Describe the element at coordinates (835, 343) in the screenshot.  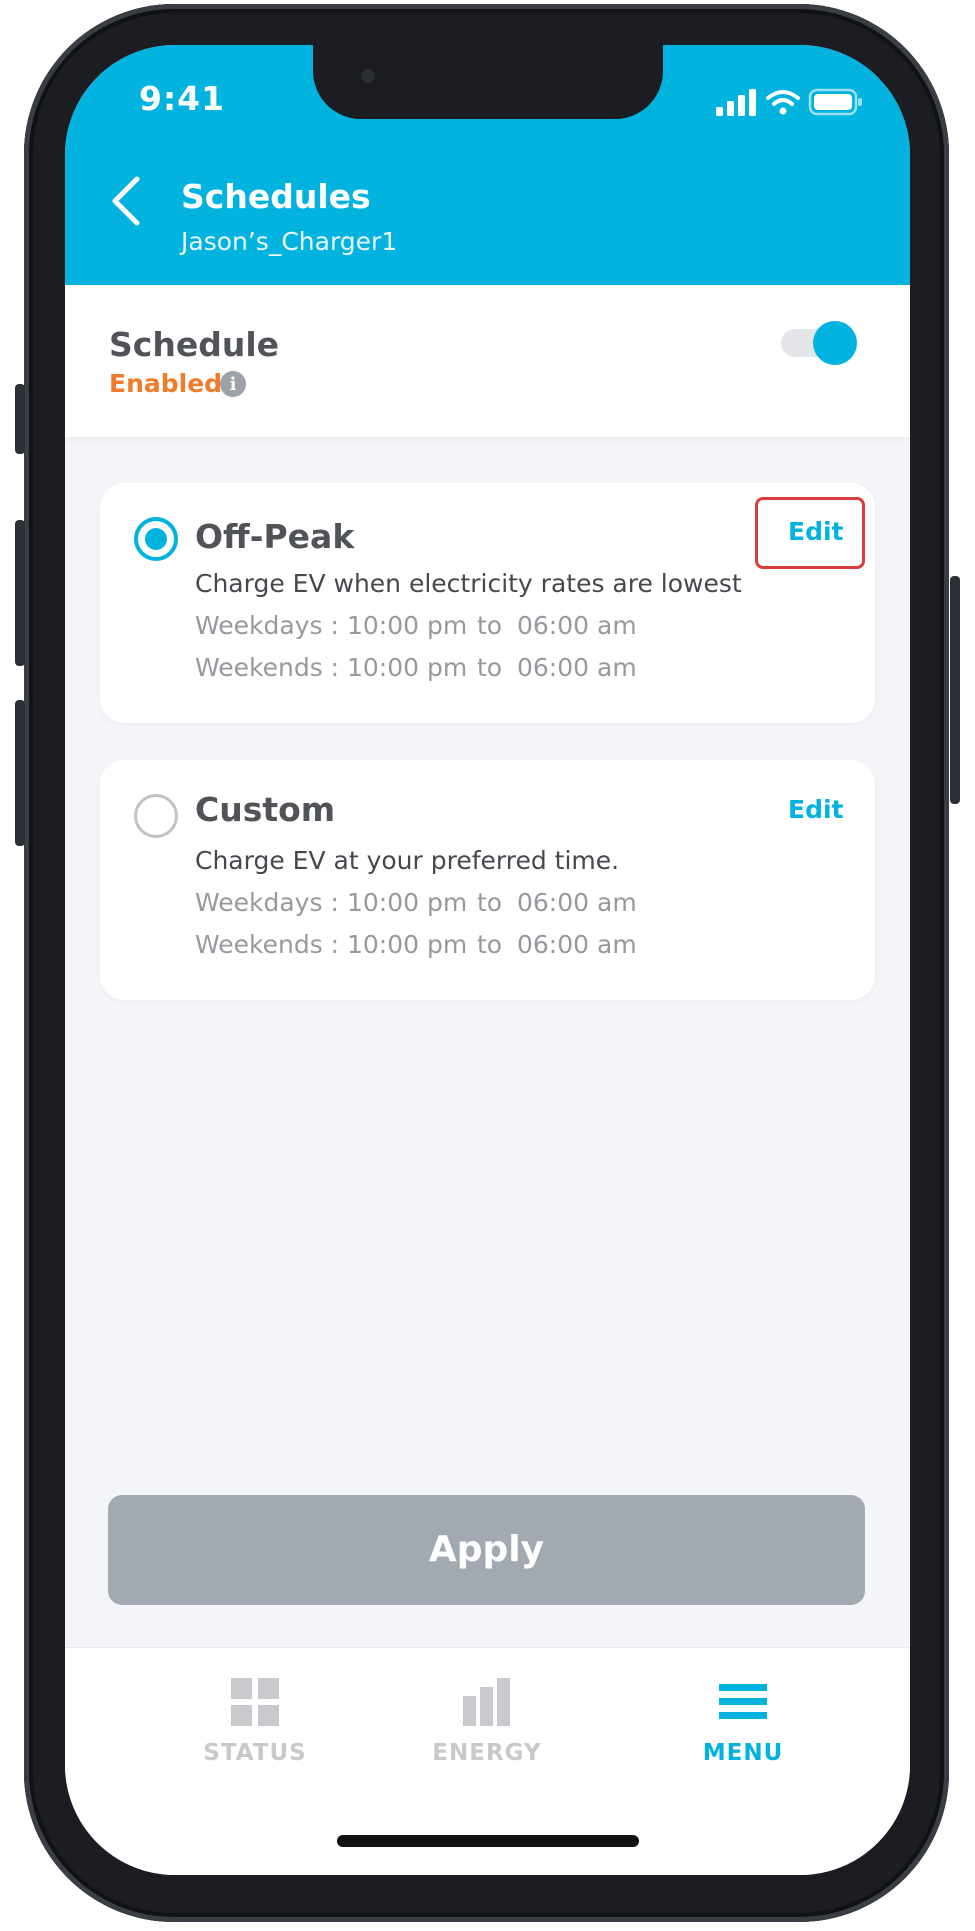
I see `toggle-knob` at that location.